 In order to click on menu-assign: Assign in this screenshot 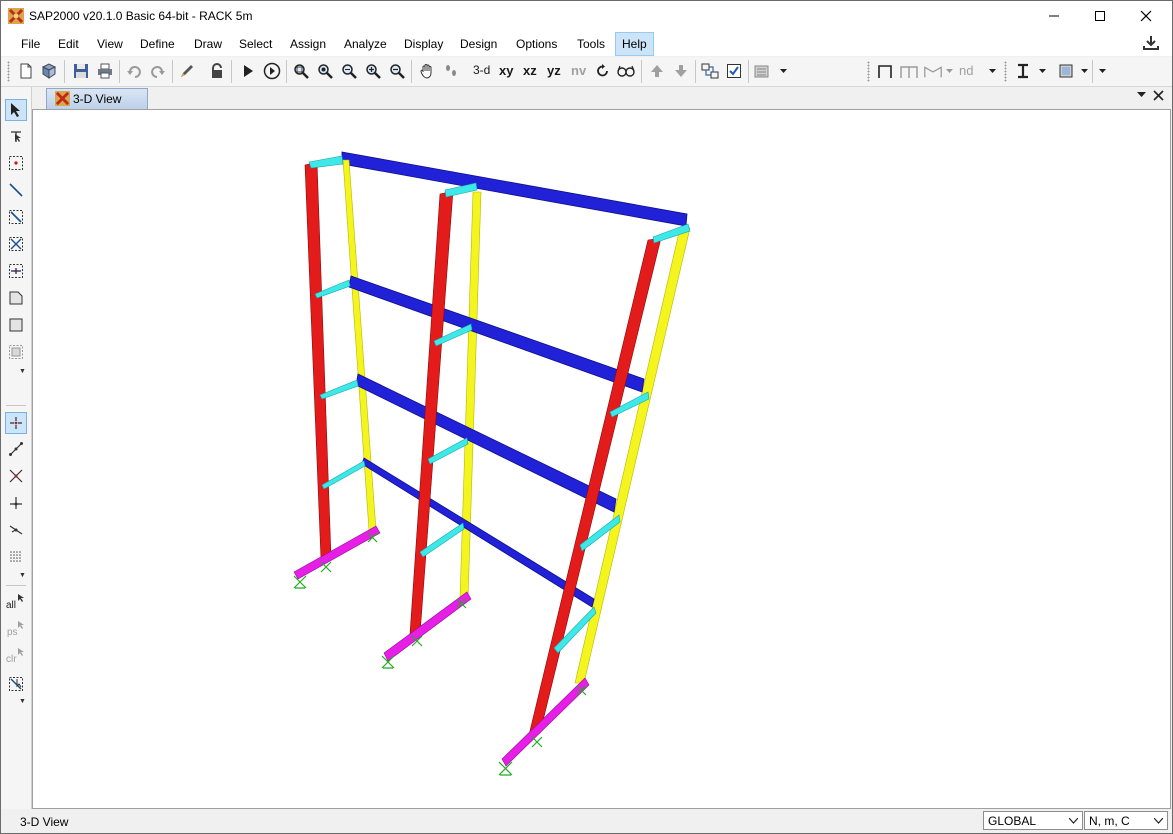, I will do `click(308, 44)`.